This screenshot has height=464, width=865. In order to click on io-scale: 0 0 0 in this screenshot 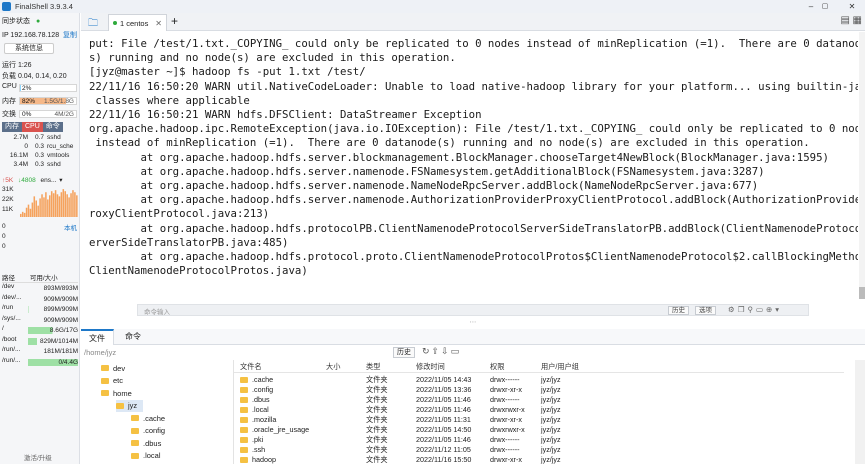, I will do `click(4, 236)`.